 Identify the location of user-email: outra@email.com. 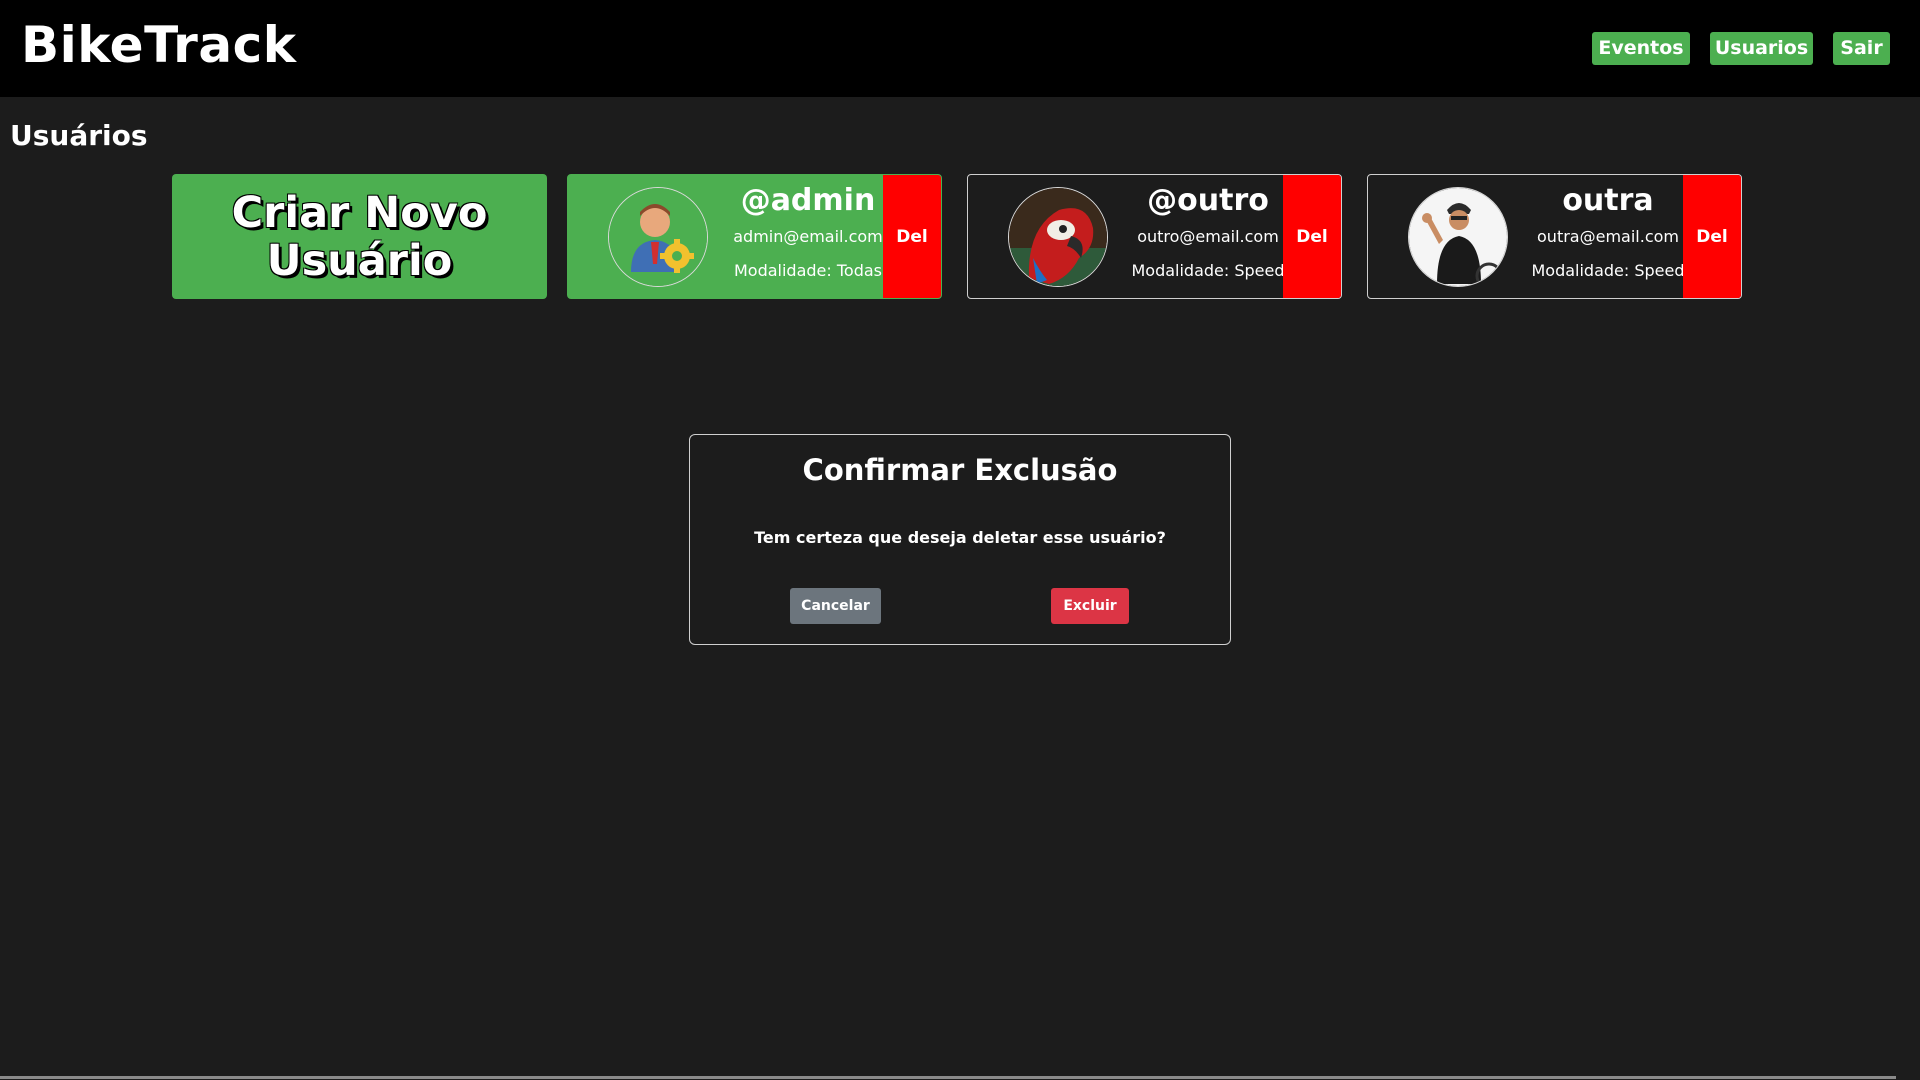
(1608, 236).